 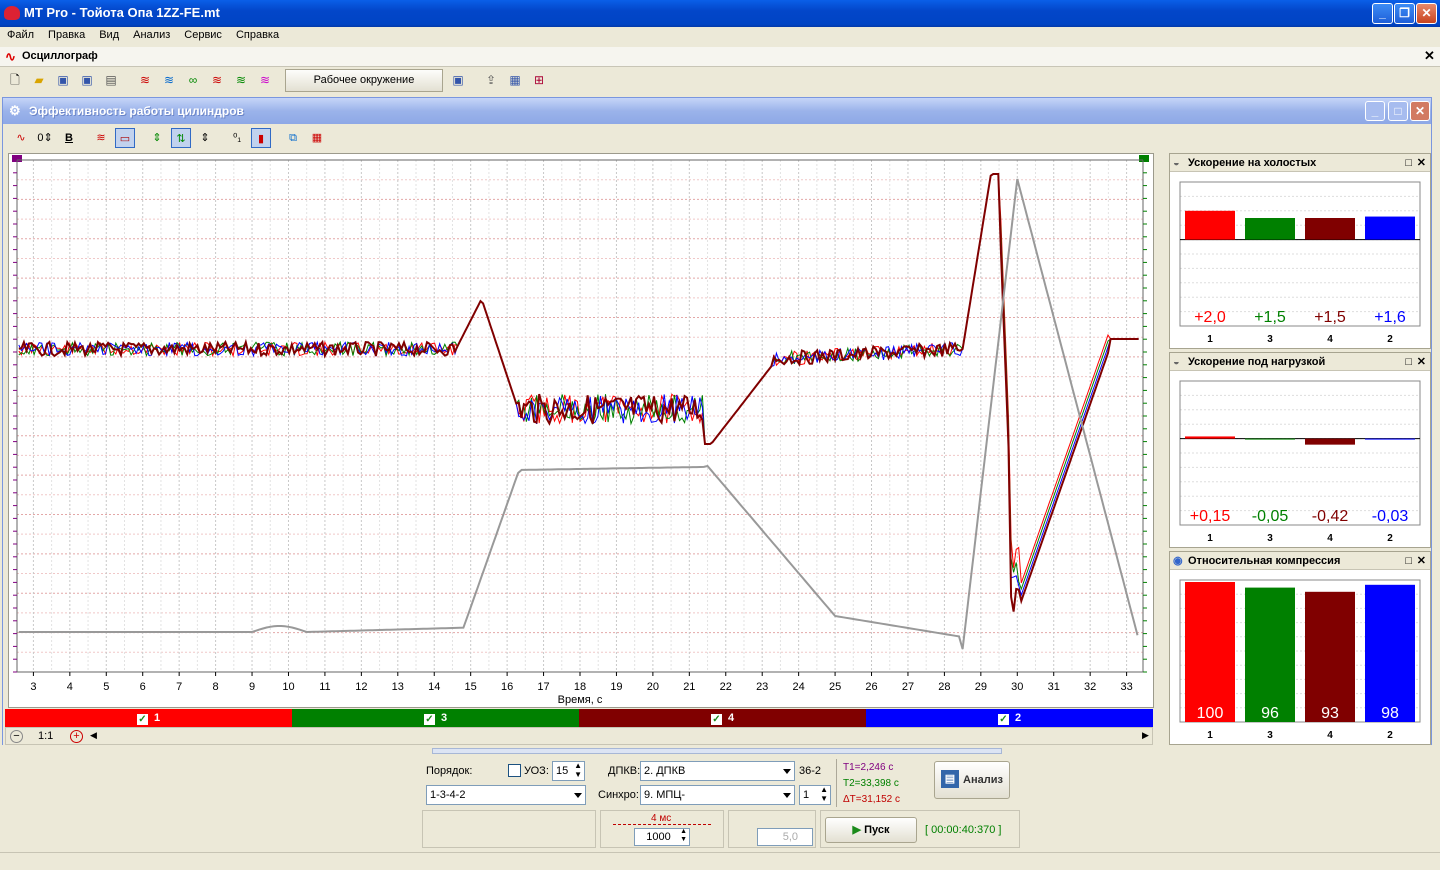 What do you see at coordinates (257, 34) in the screenshot?
I see `menu-item-5: Справка` at bounding box center [257, 34].